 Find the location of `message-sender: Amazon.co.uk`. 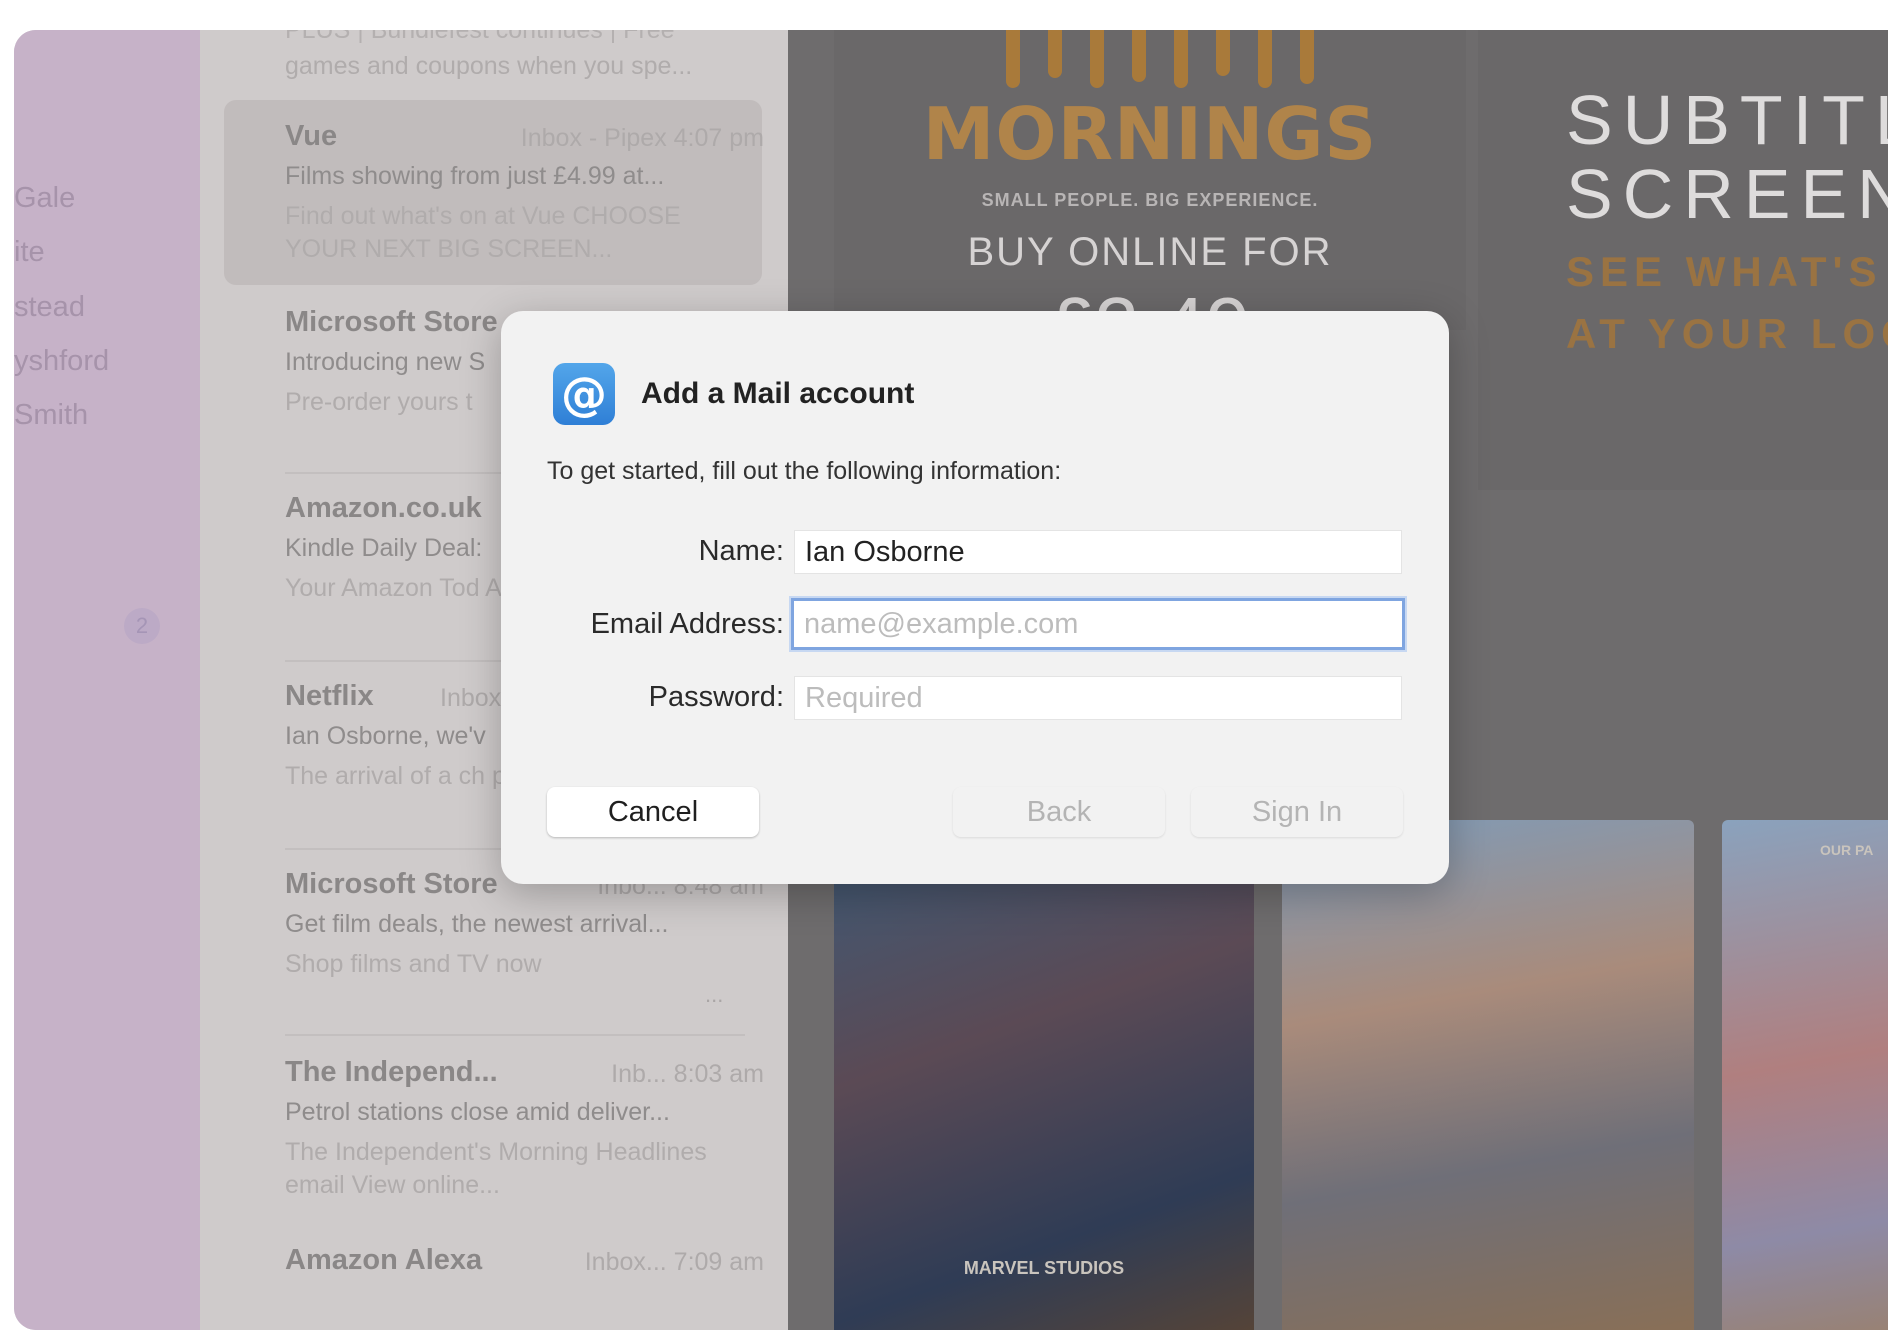

message-sender: Amazon.co.uk is located at coordinates (383, 508).